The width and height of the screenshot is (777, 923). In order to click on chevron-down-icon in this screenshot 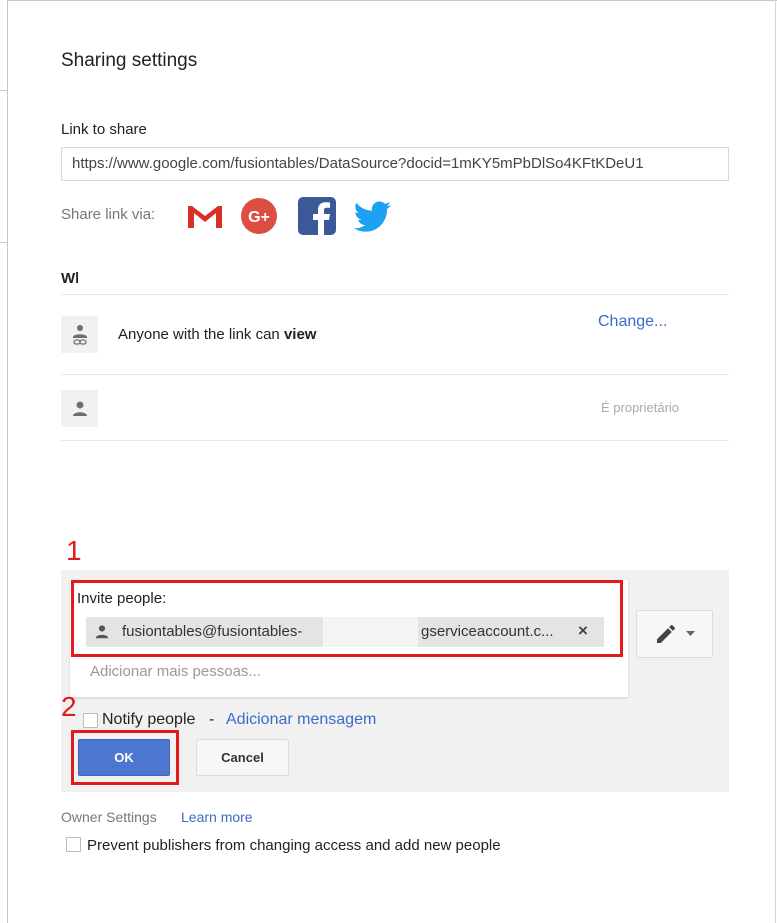, I will do `click(690, 633)`.